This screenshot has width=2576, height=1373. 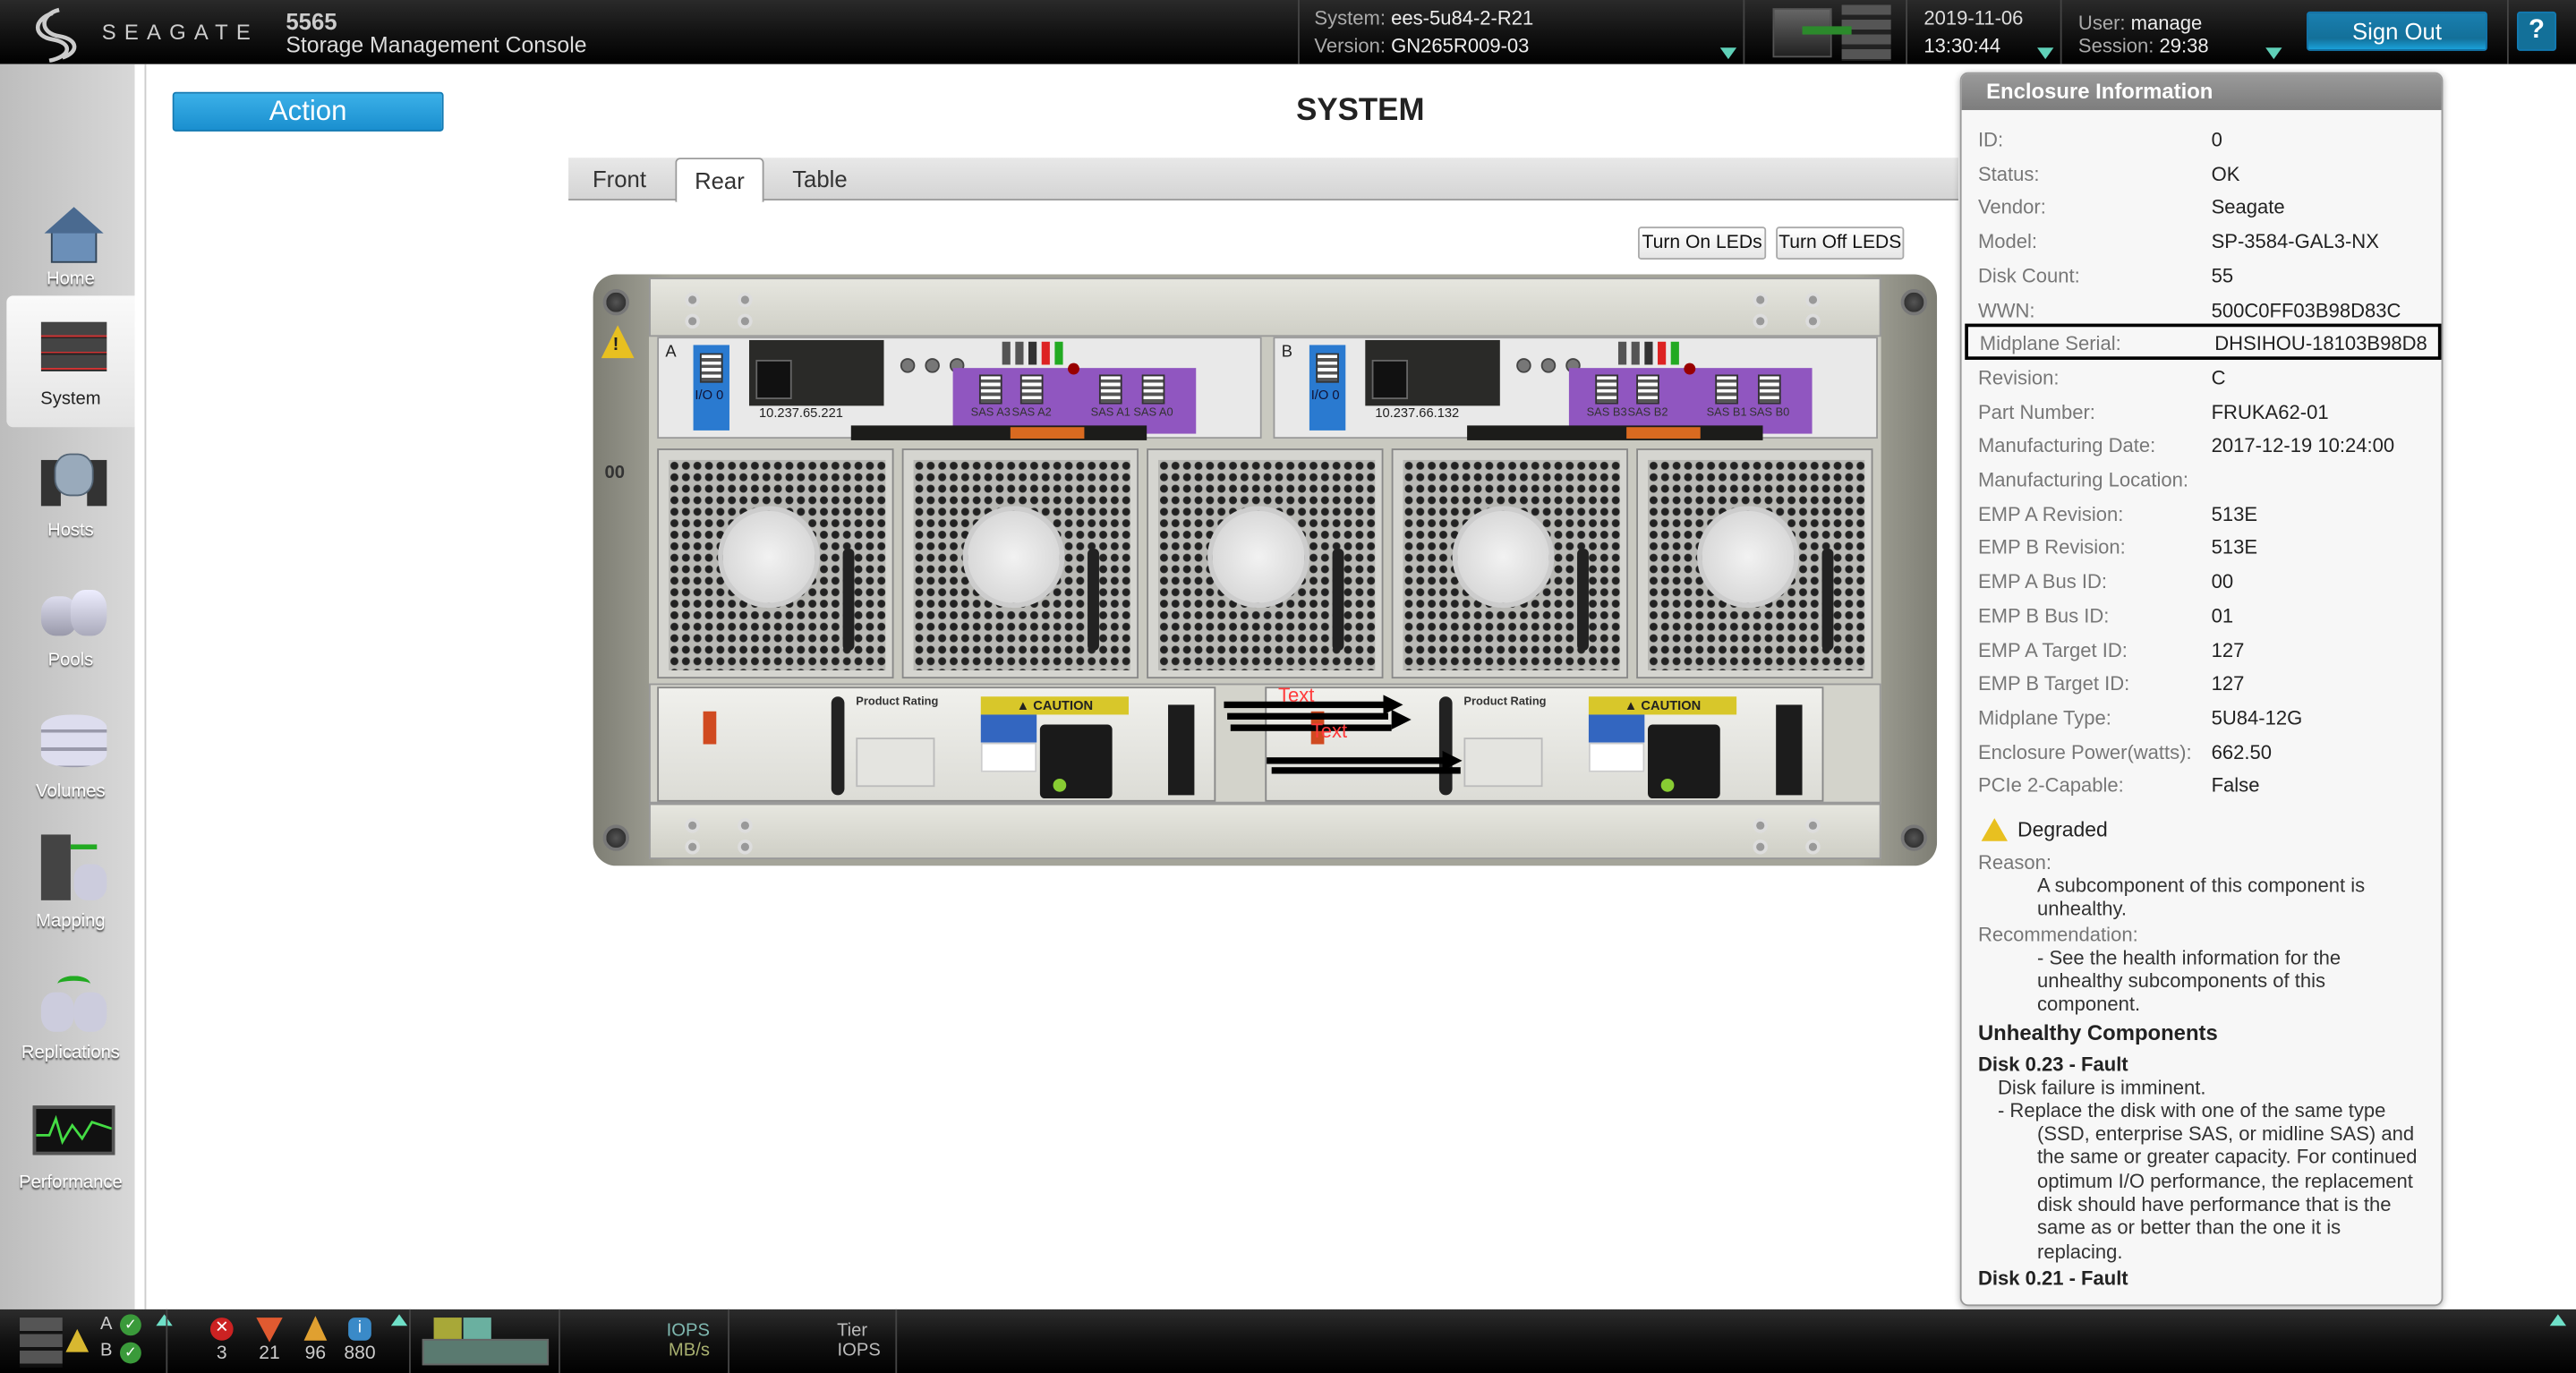 What do you see at coordinates (1417, 413) in the screenshot?
I see `controller-ip: 10.237.66.132` at bounding box center [1417, 413].